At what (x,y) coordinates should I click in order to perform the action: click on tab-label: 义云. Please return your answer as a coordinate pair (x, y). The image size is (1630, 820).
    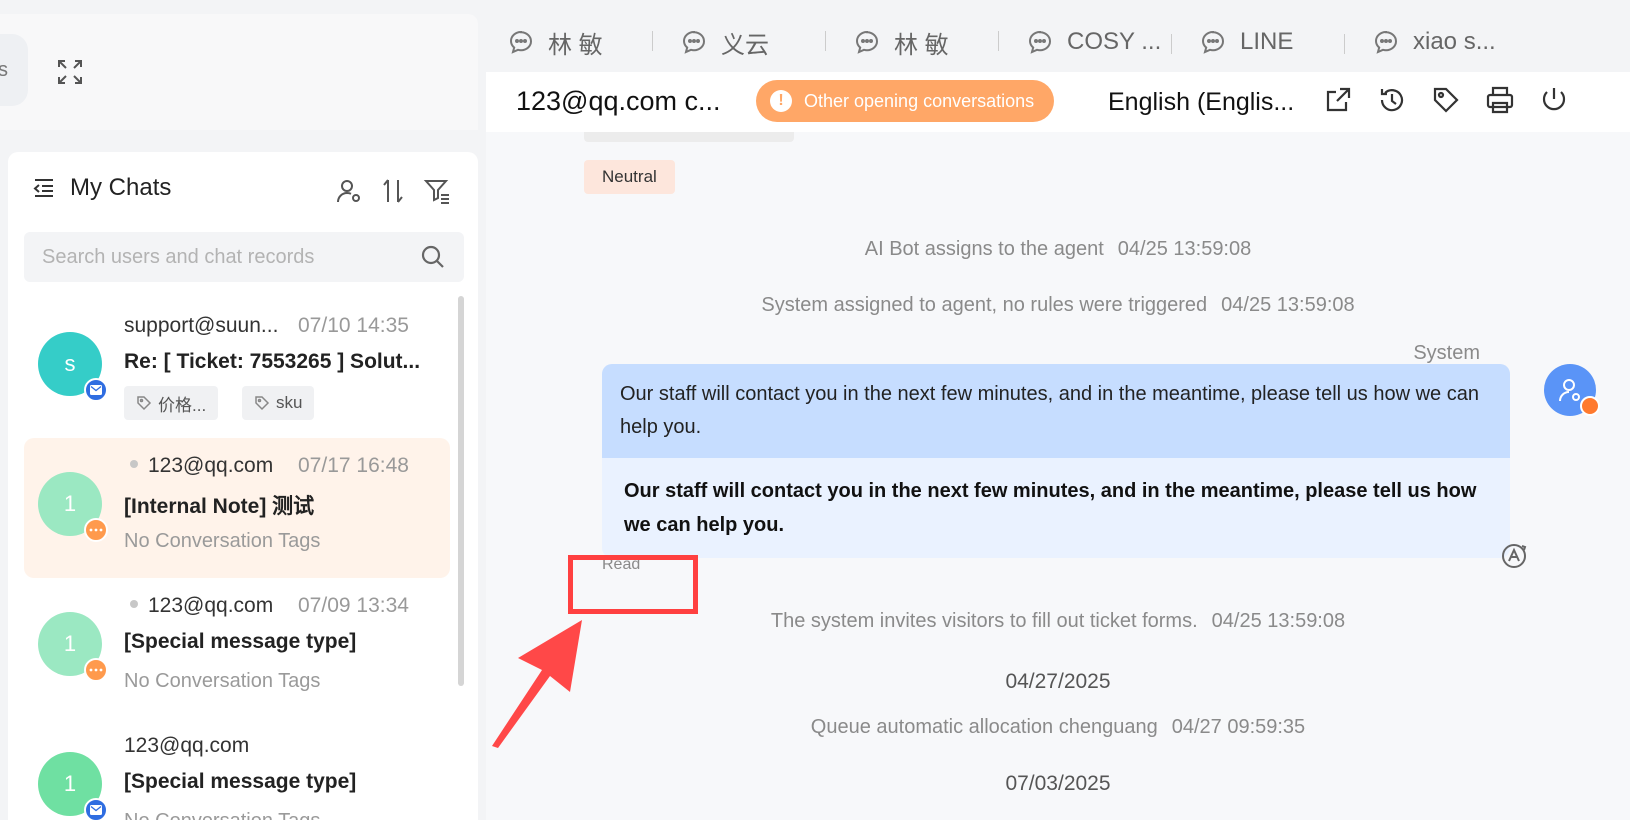
    Looking at the image, I should click on (745, 45).